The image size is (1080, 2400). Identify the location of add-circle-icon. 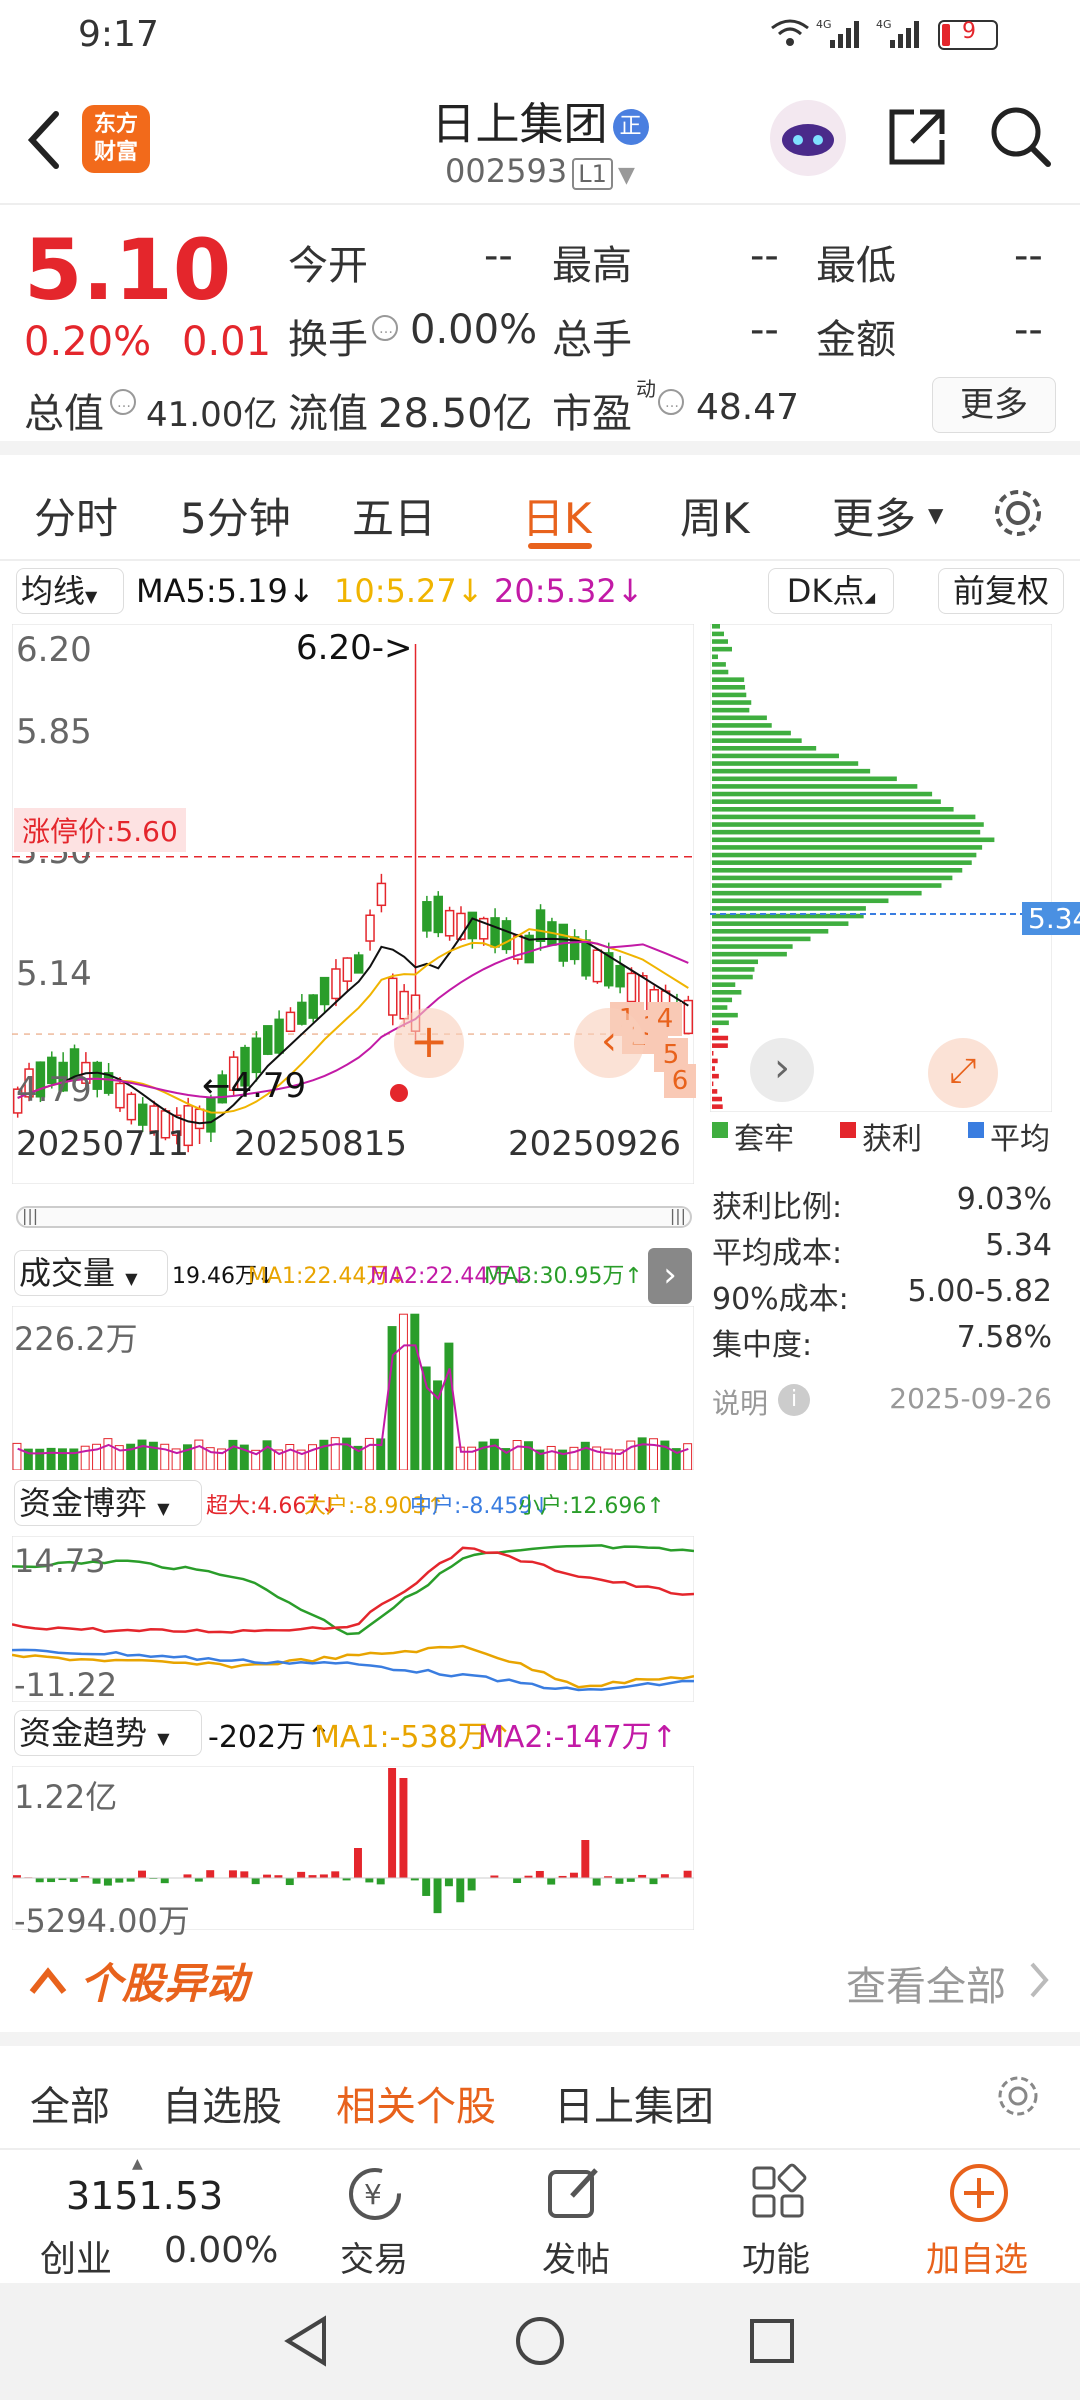
(979, 2193).